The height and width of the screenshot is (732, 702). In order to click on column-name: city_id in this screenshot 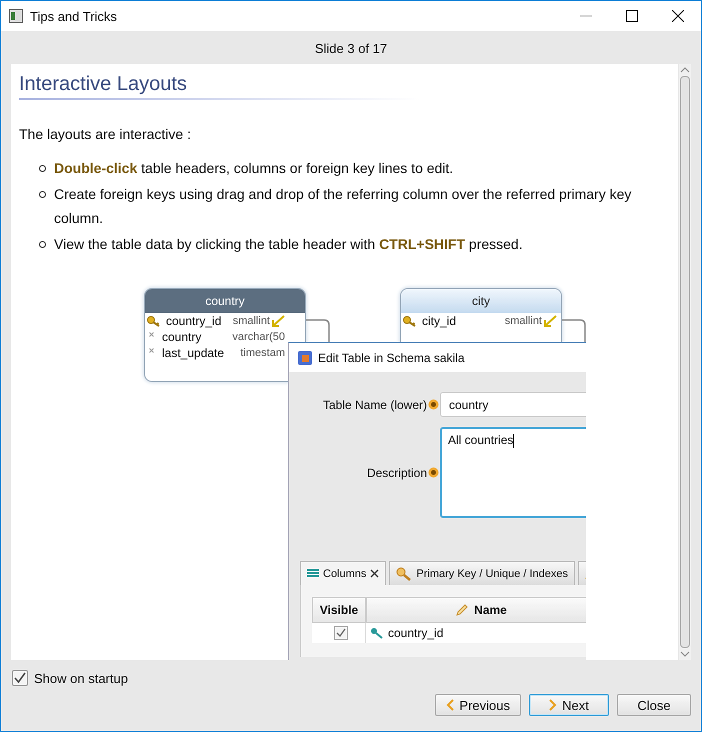, I will do `click(440, 321)`.